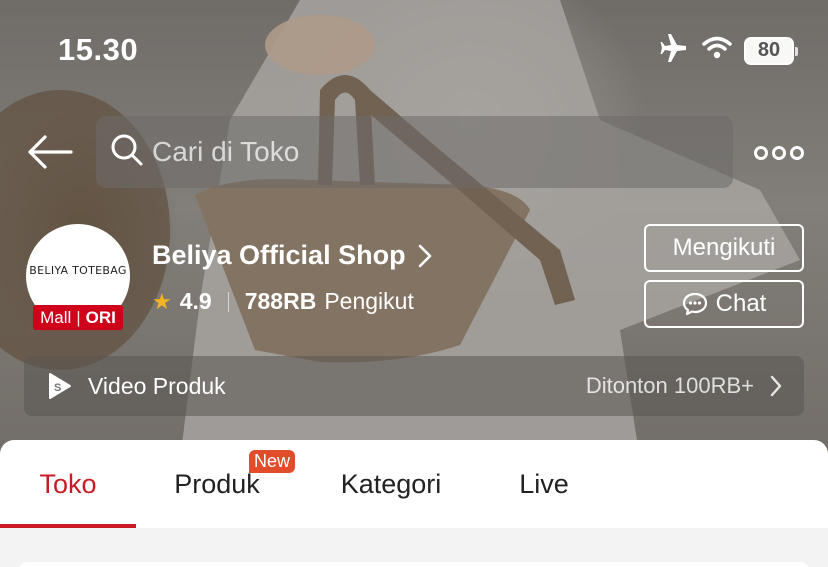 This screenshot has width=828, height=567. What do you see at coordinates (279, 255) in the screenshot?
I see `shop-name: Beliya Official Shop` at bounding box center [279, 255].